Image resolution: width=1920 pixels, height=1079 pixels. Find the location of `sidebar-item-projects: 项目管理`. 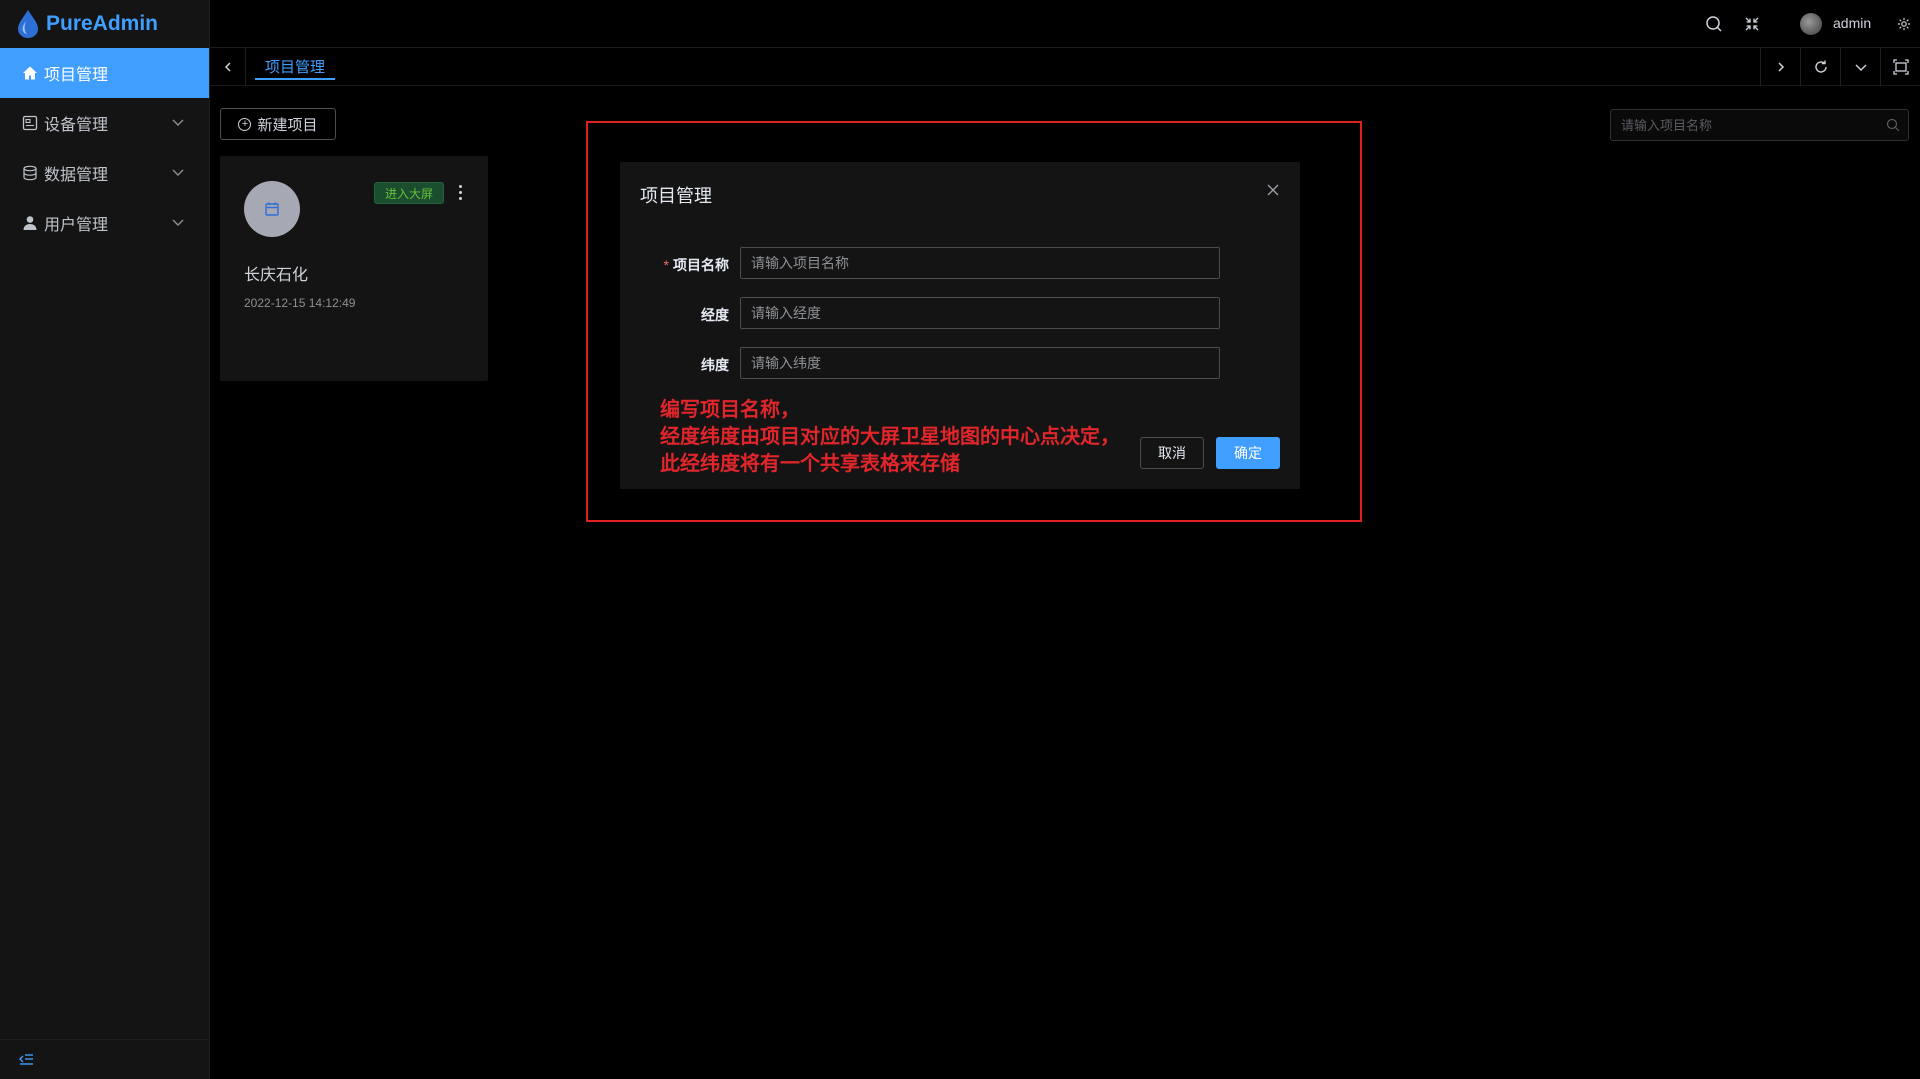

sidebar-item-projects: 项目管理 is located at coordinates (104, 73).